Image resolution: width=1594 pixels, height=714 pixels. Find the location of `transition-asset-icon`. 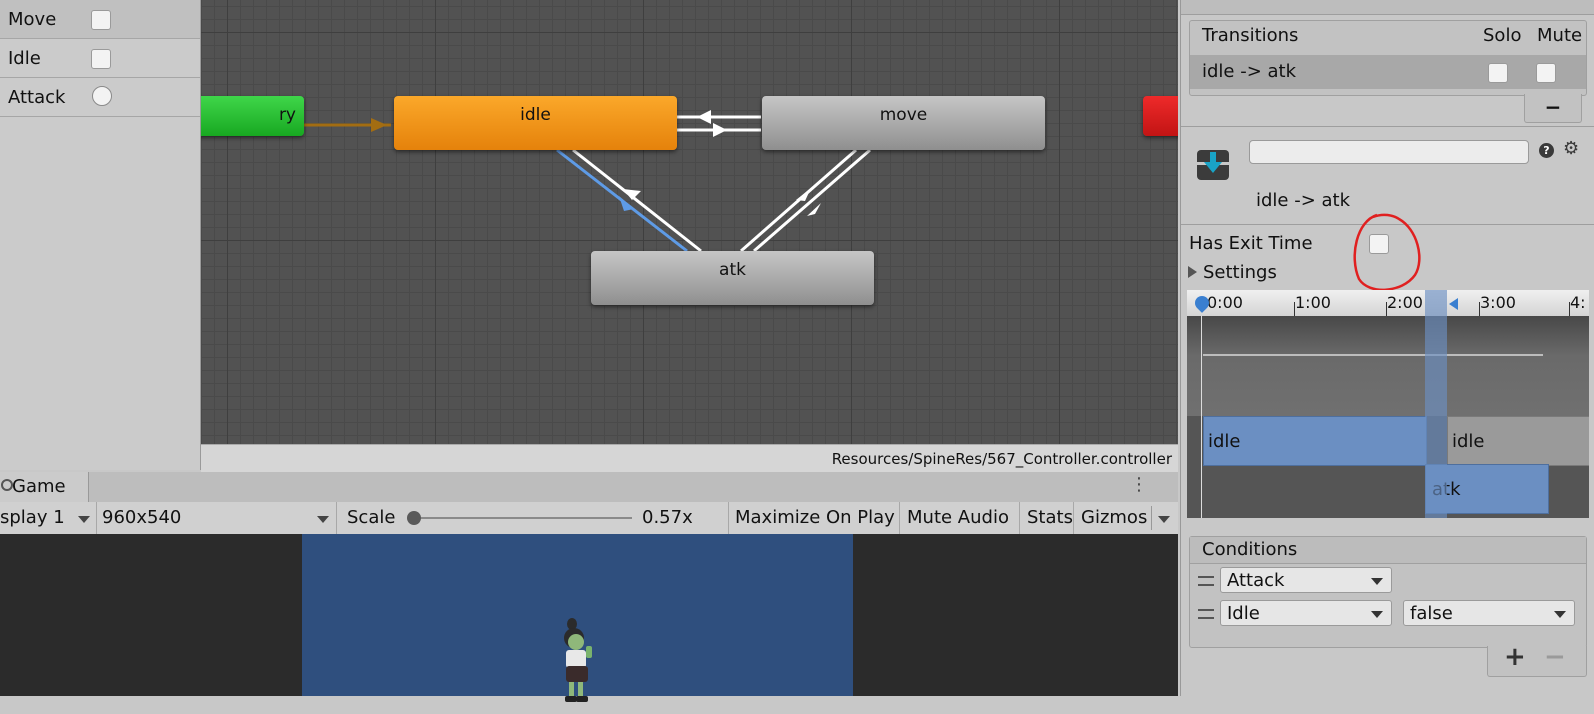

transition-asset-icon is located at coordinates (1213, 165).